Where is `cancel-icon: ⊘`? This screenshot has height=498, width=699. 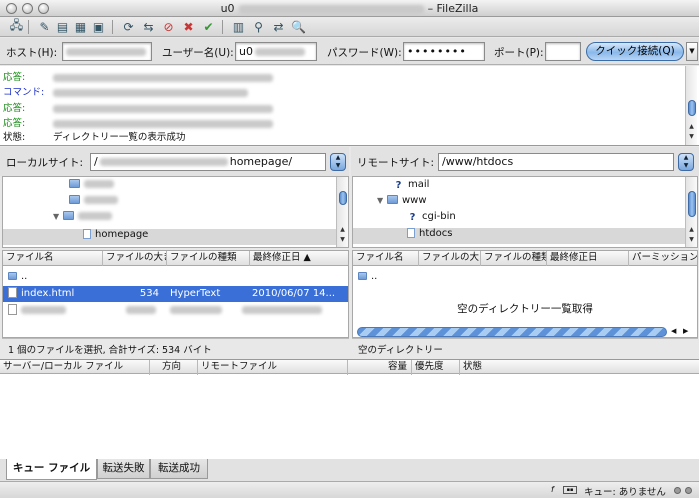 cancel-icon: ⊘ is located at coordinates (168, 26).